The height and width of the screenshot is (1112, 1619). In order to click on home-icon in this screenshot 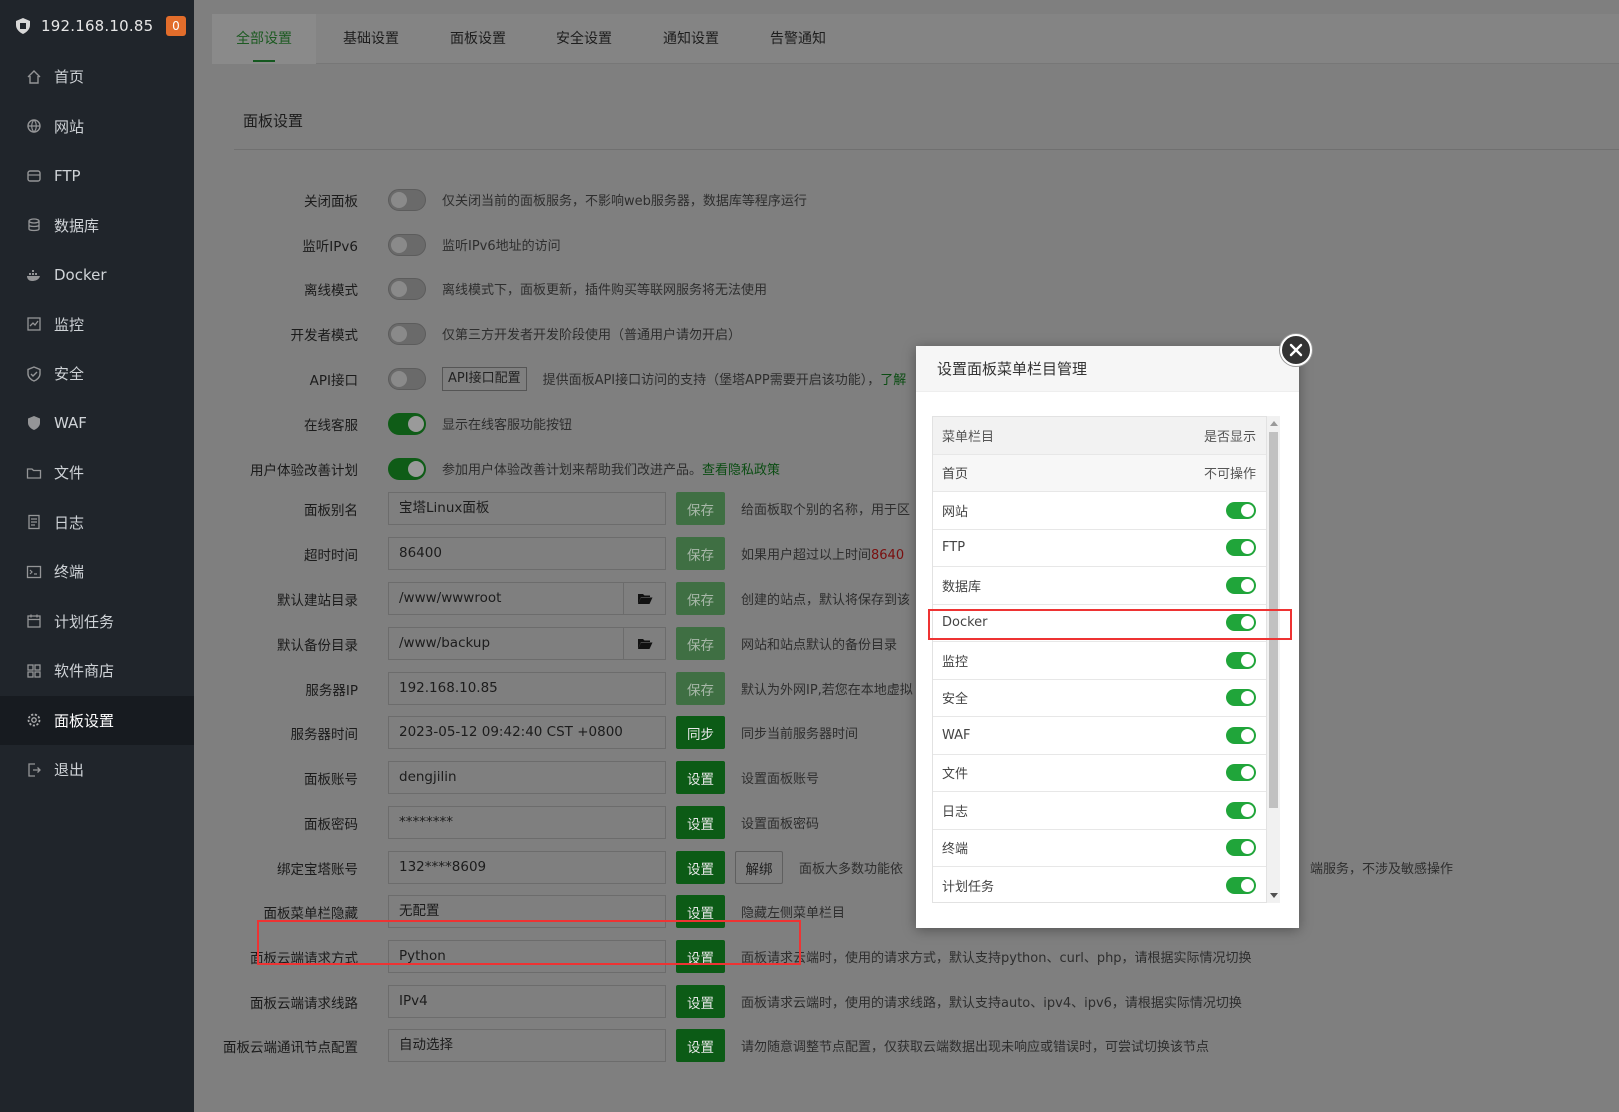, I will do `click(40, 77)`.